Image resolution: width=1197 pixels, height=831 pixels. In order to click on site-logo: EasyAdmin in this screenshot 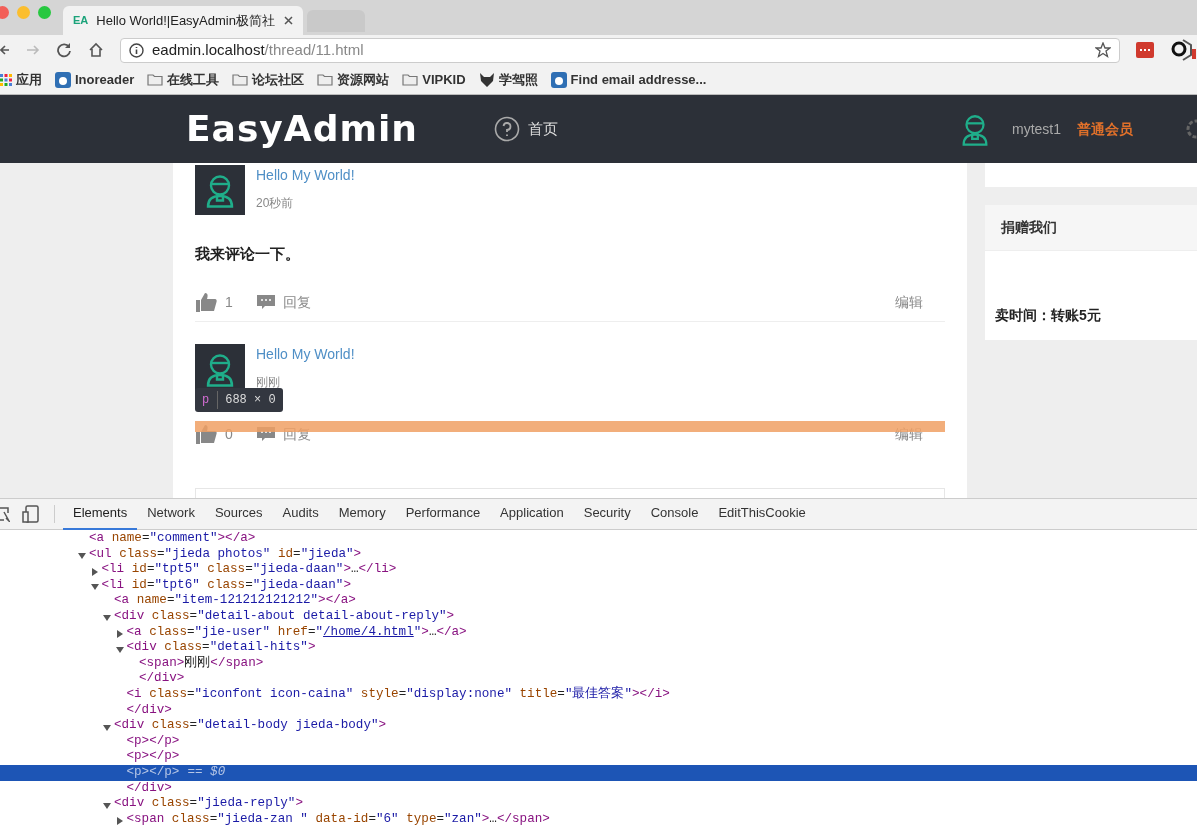, I will do `click(302, 129)`.